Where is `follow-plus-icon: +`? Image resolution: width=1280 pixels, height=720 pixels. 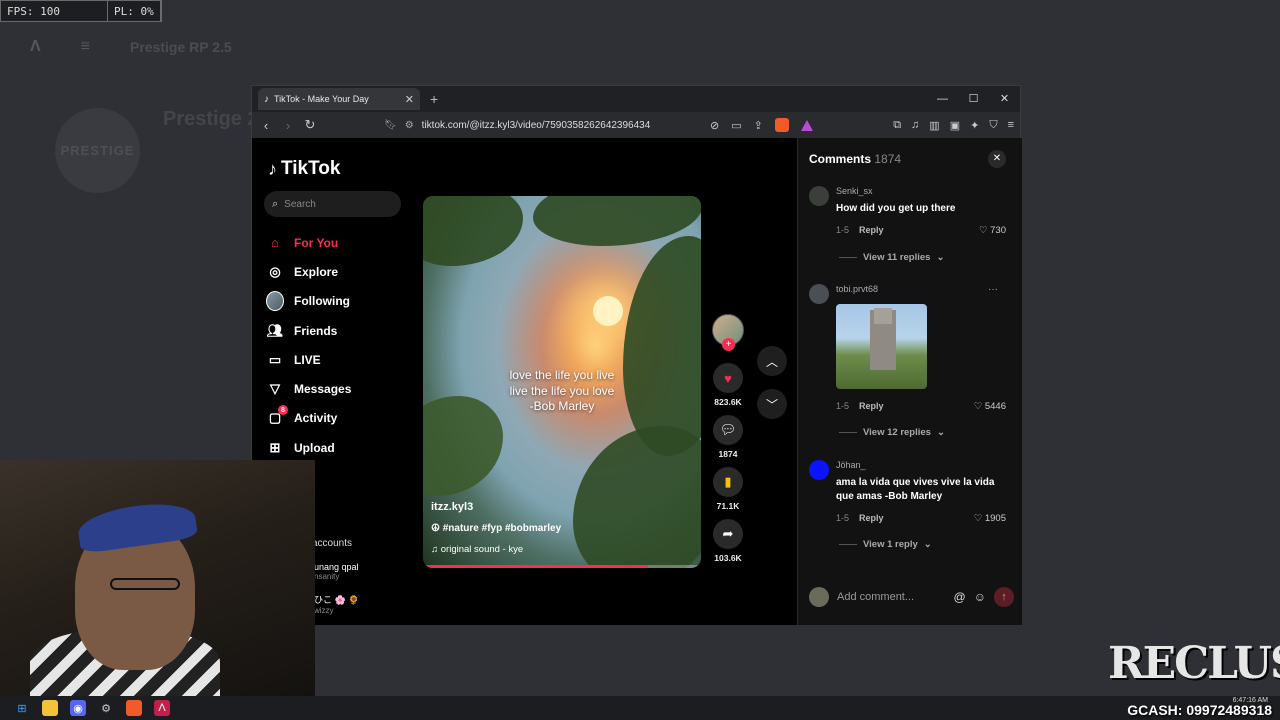
follow-plus-icon: + is located at coordinates (728, 344).